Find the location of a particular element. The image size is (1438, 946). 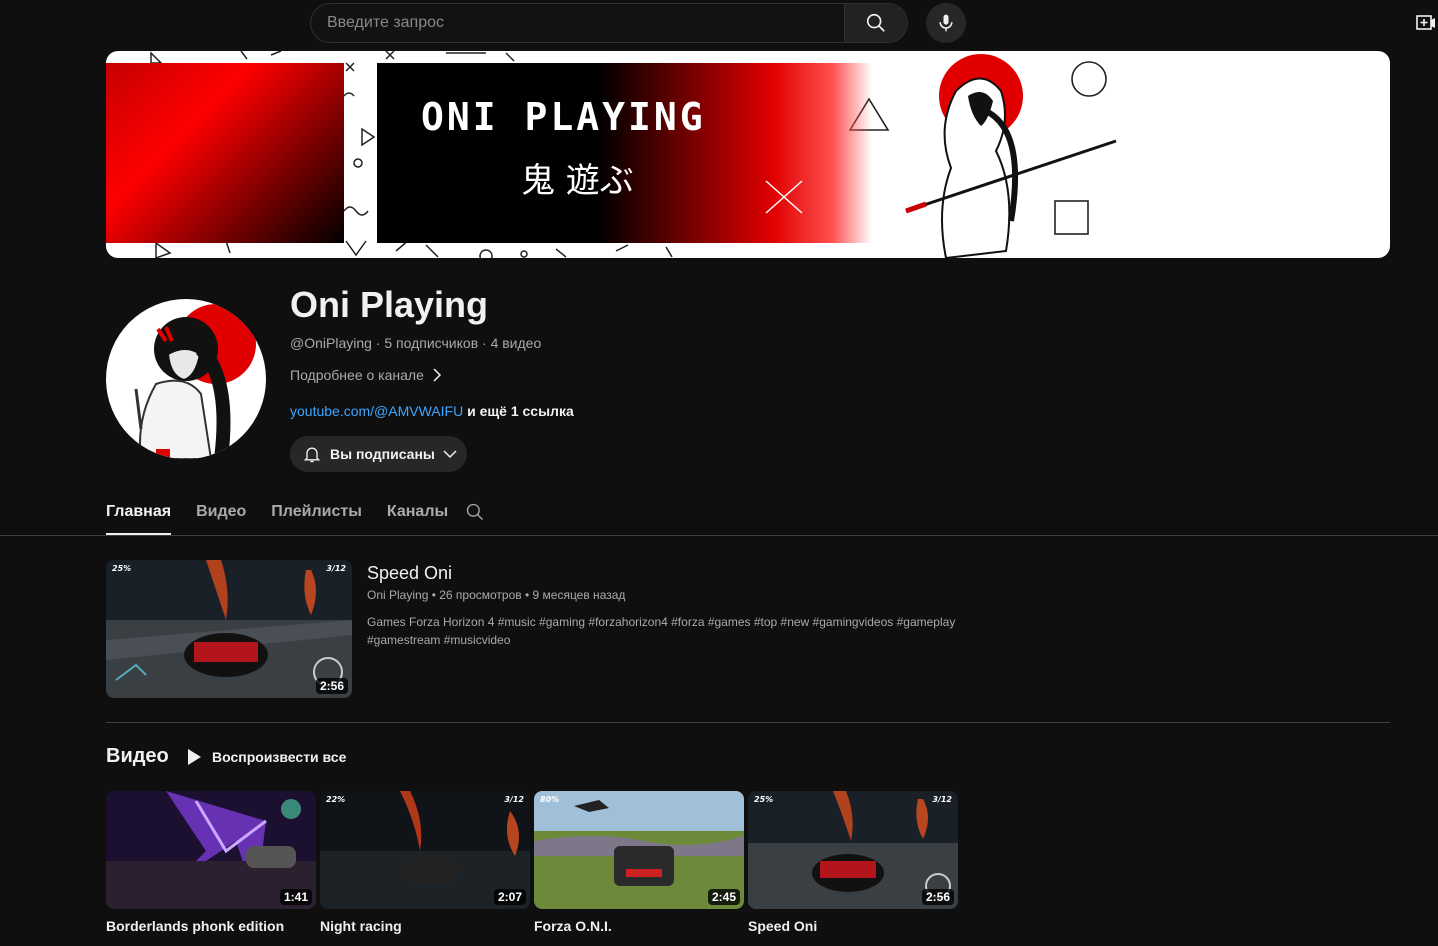

tabs-divider is located at coordinates (719, 535).